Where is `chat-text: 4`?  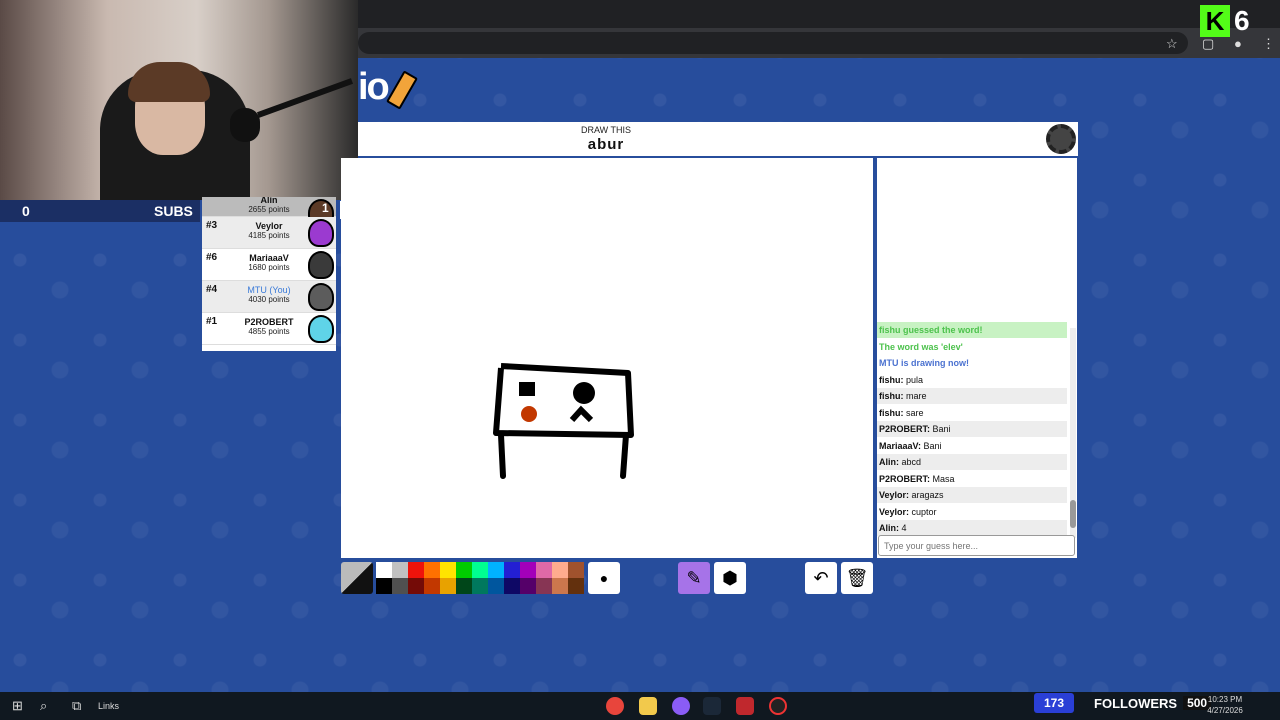 chat-text: 4 is located at coordinates (903, 528).